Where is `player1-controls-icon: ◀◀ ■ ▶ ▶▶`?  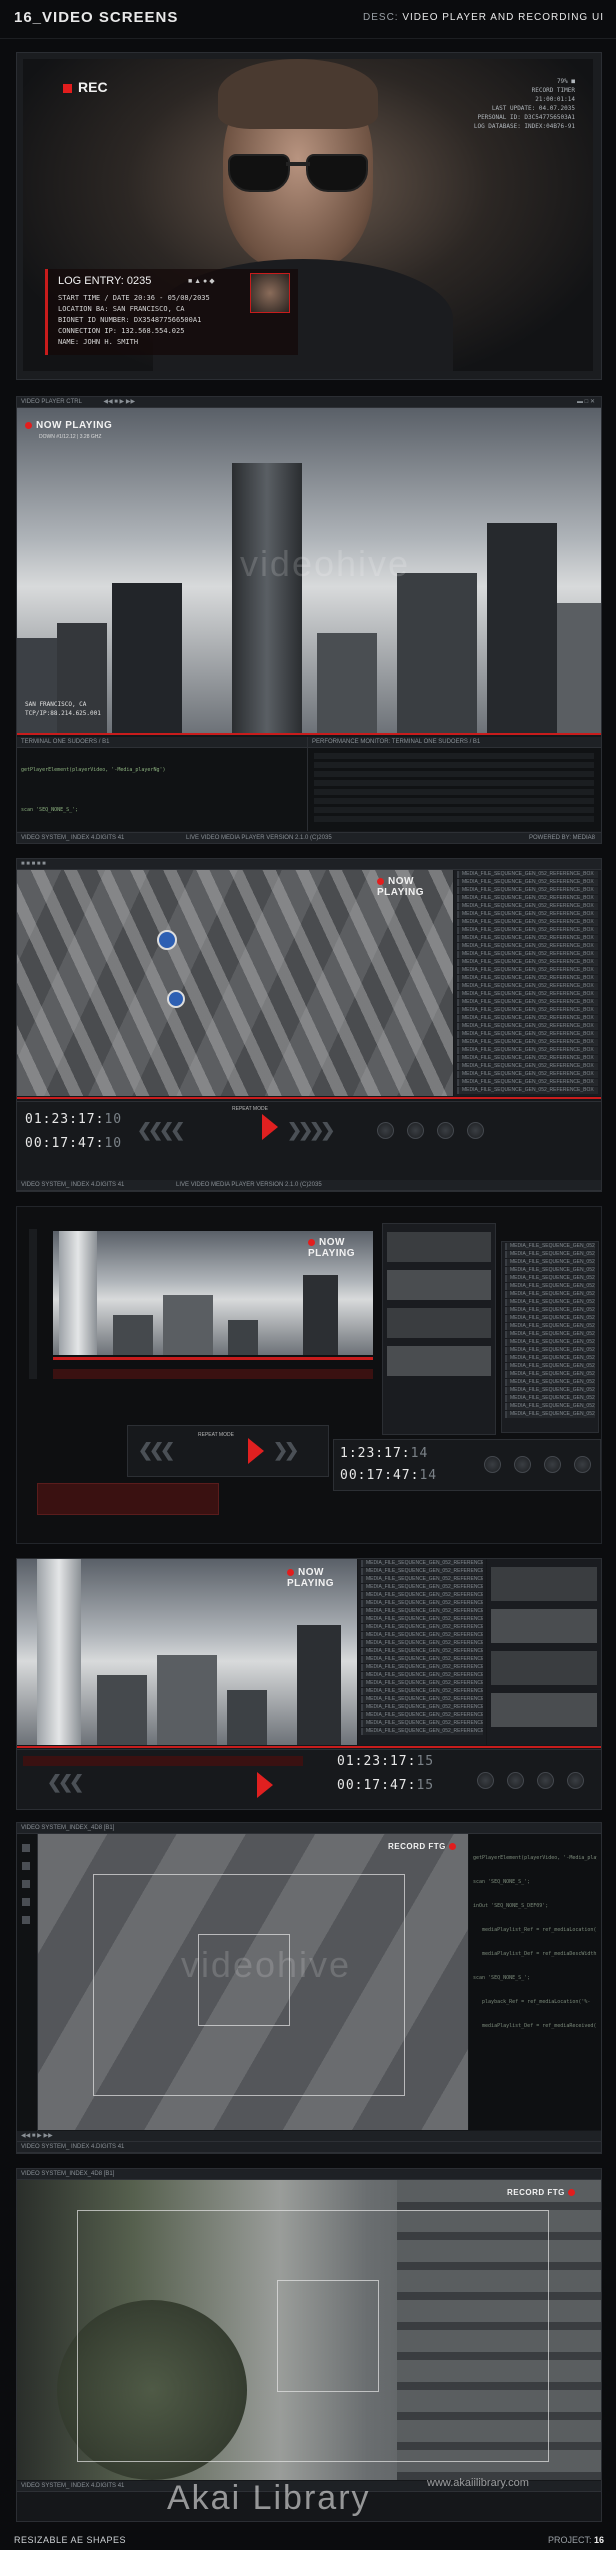
player1-controls-icon: ◀◀ ■ ▶ ▶▶ is located at coordinates (119, 402).